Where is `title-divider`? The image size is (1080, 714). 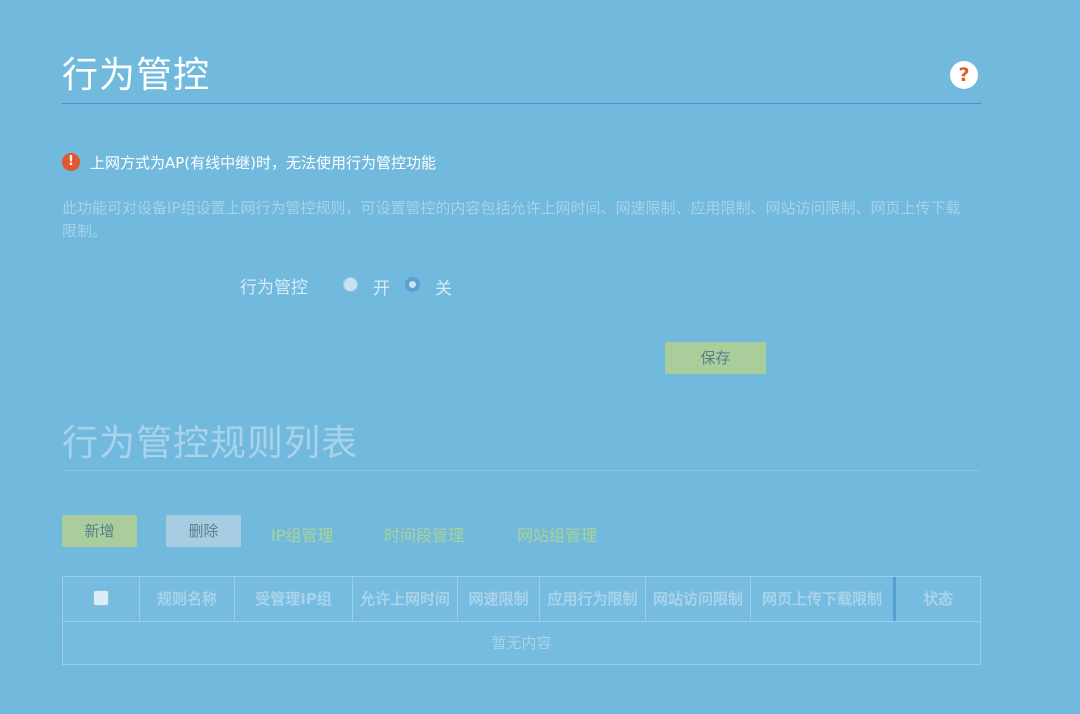
title-divider is located at coordinates (521, 103).